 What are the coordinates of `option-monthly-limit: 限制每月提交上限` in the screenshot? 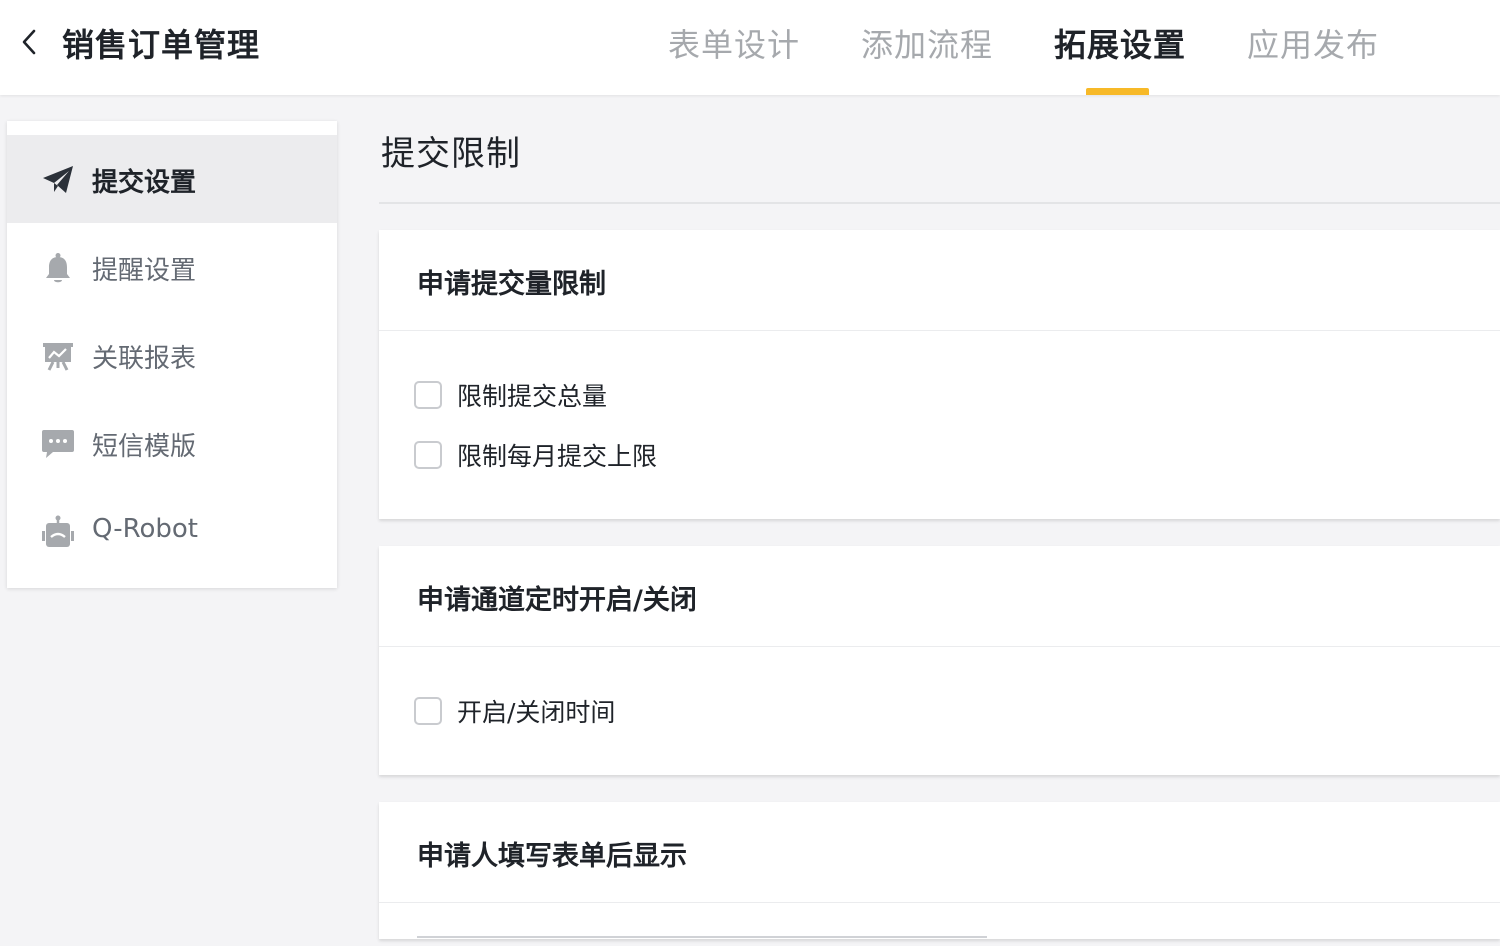 It's located at (536, 455).